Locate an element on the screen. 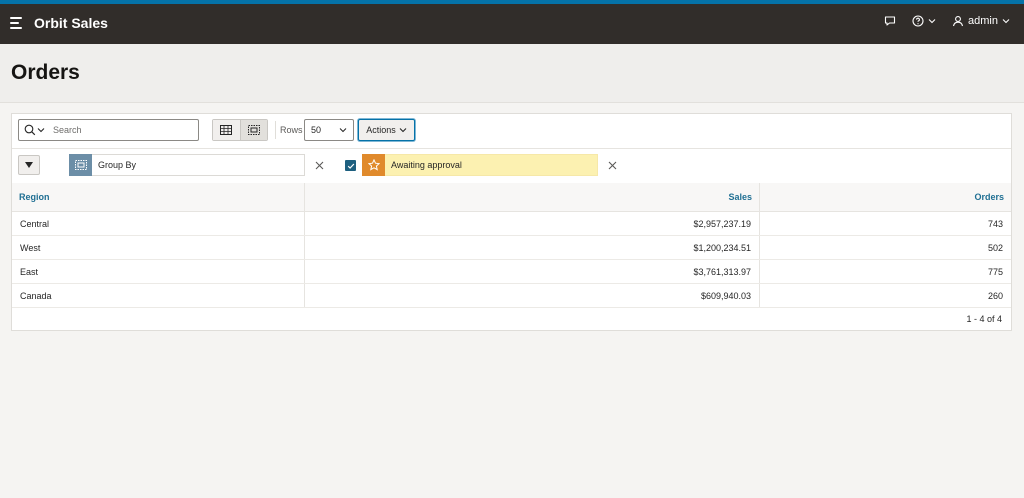 The width and height of the screenshot is (1024, 498). hamburger-icon is located at coordinates (17, 24).